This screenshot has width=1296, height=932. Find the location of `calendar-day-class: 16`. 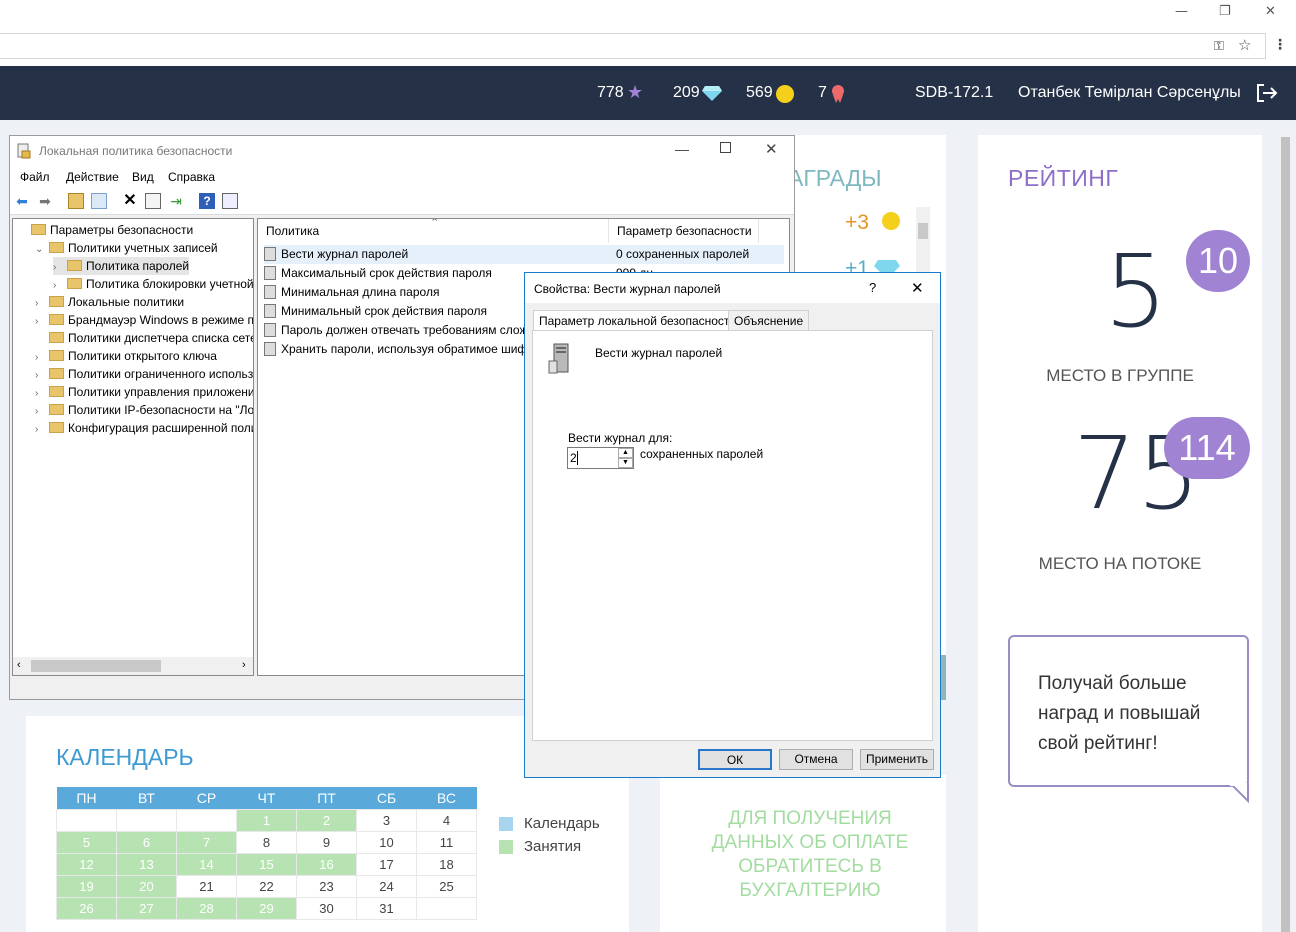

calendar-day-class: 16 is located at coordinates (326, 864).